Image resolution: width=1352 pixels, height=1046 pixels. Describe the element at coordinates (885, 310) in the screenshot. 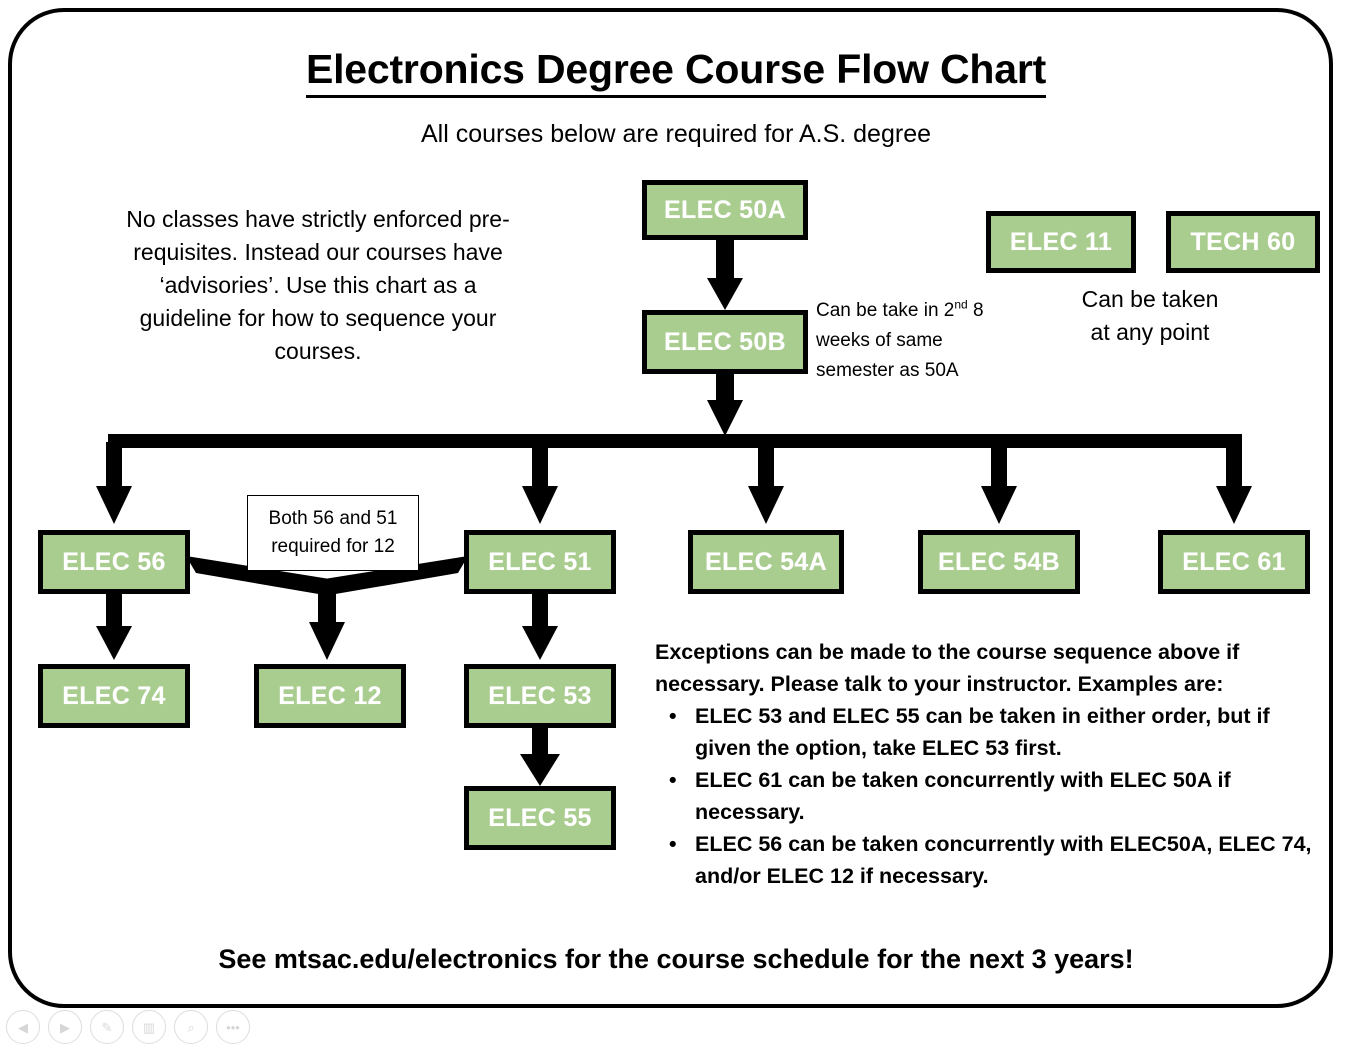

I see `note-50b-line1: Can be take in 2` at that location.